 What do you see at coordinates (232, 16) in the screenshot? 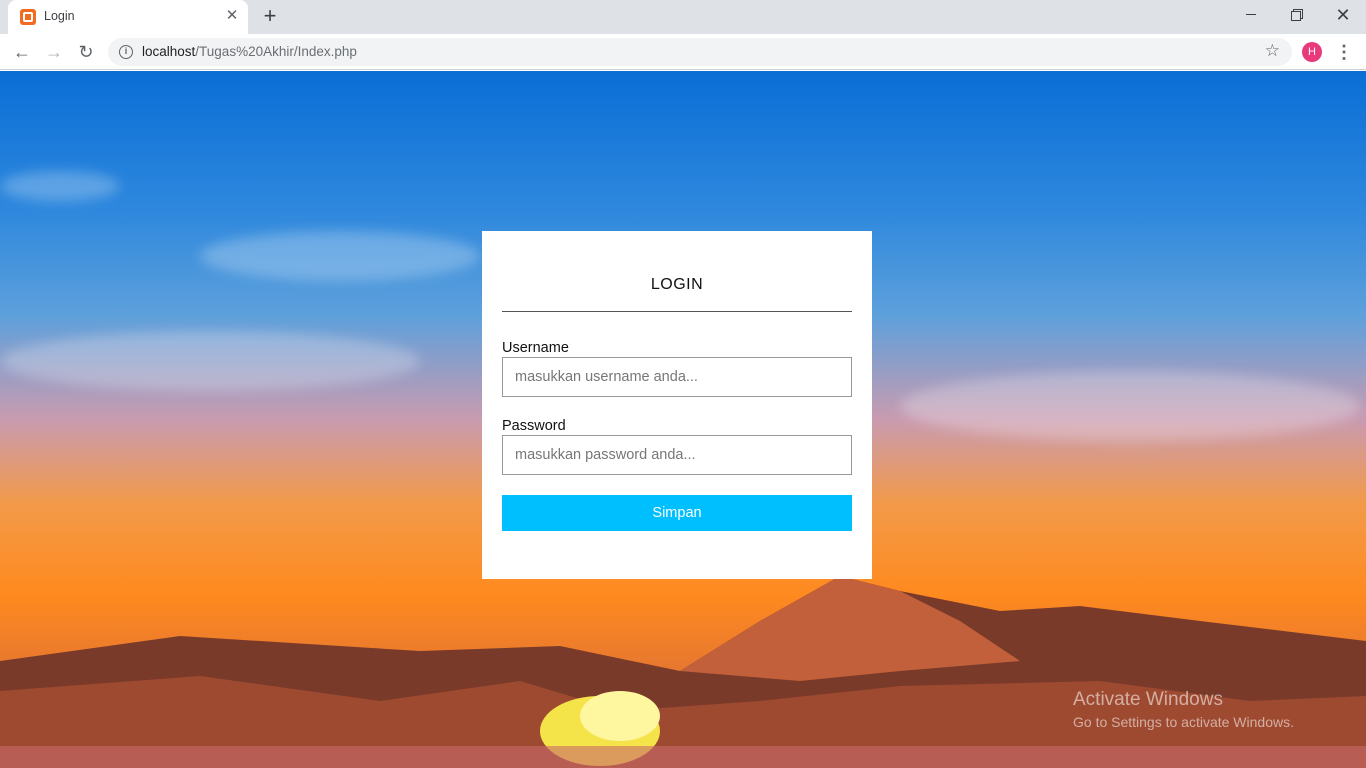
I see `tab-close-icon: ✕` at bounding box center [232, 16].